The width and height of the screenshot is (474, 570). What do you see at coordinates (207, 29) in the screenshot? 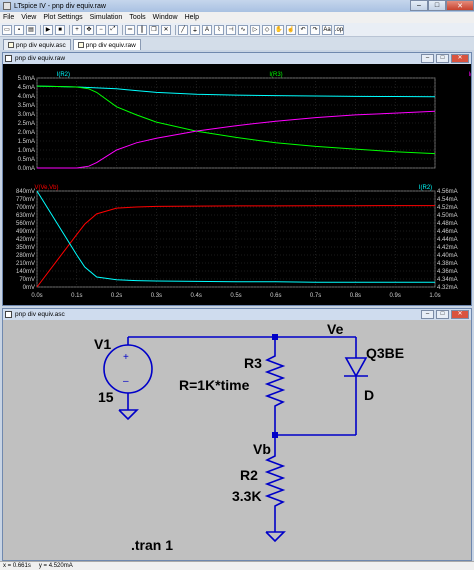
I see `label-icon: A` at bounding box center [207, 29].